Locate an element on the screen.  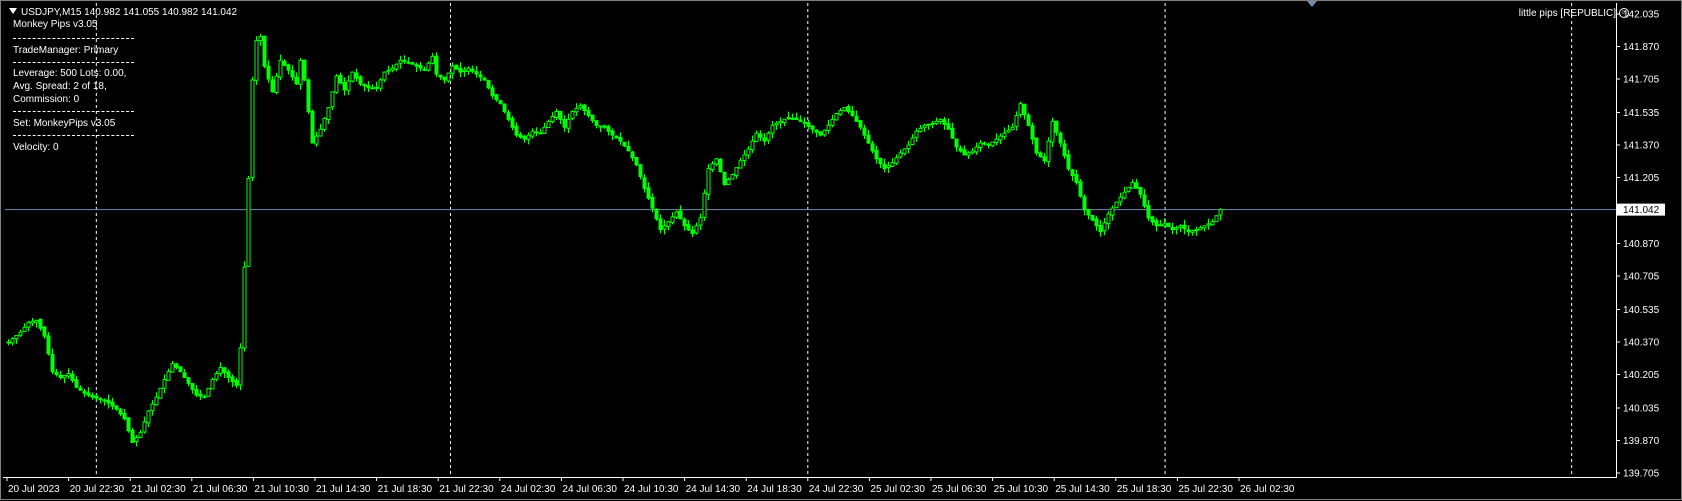
current-price-label: 141.042 is located at coordinates (1641, 210).